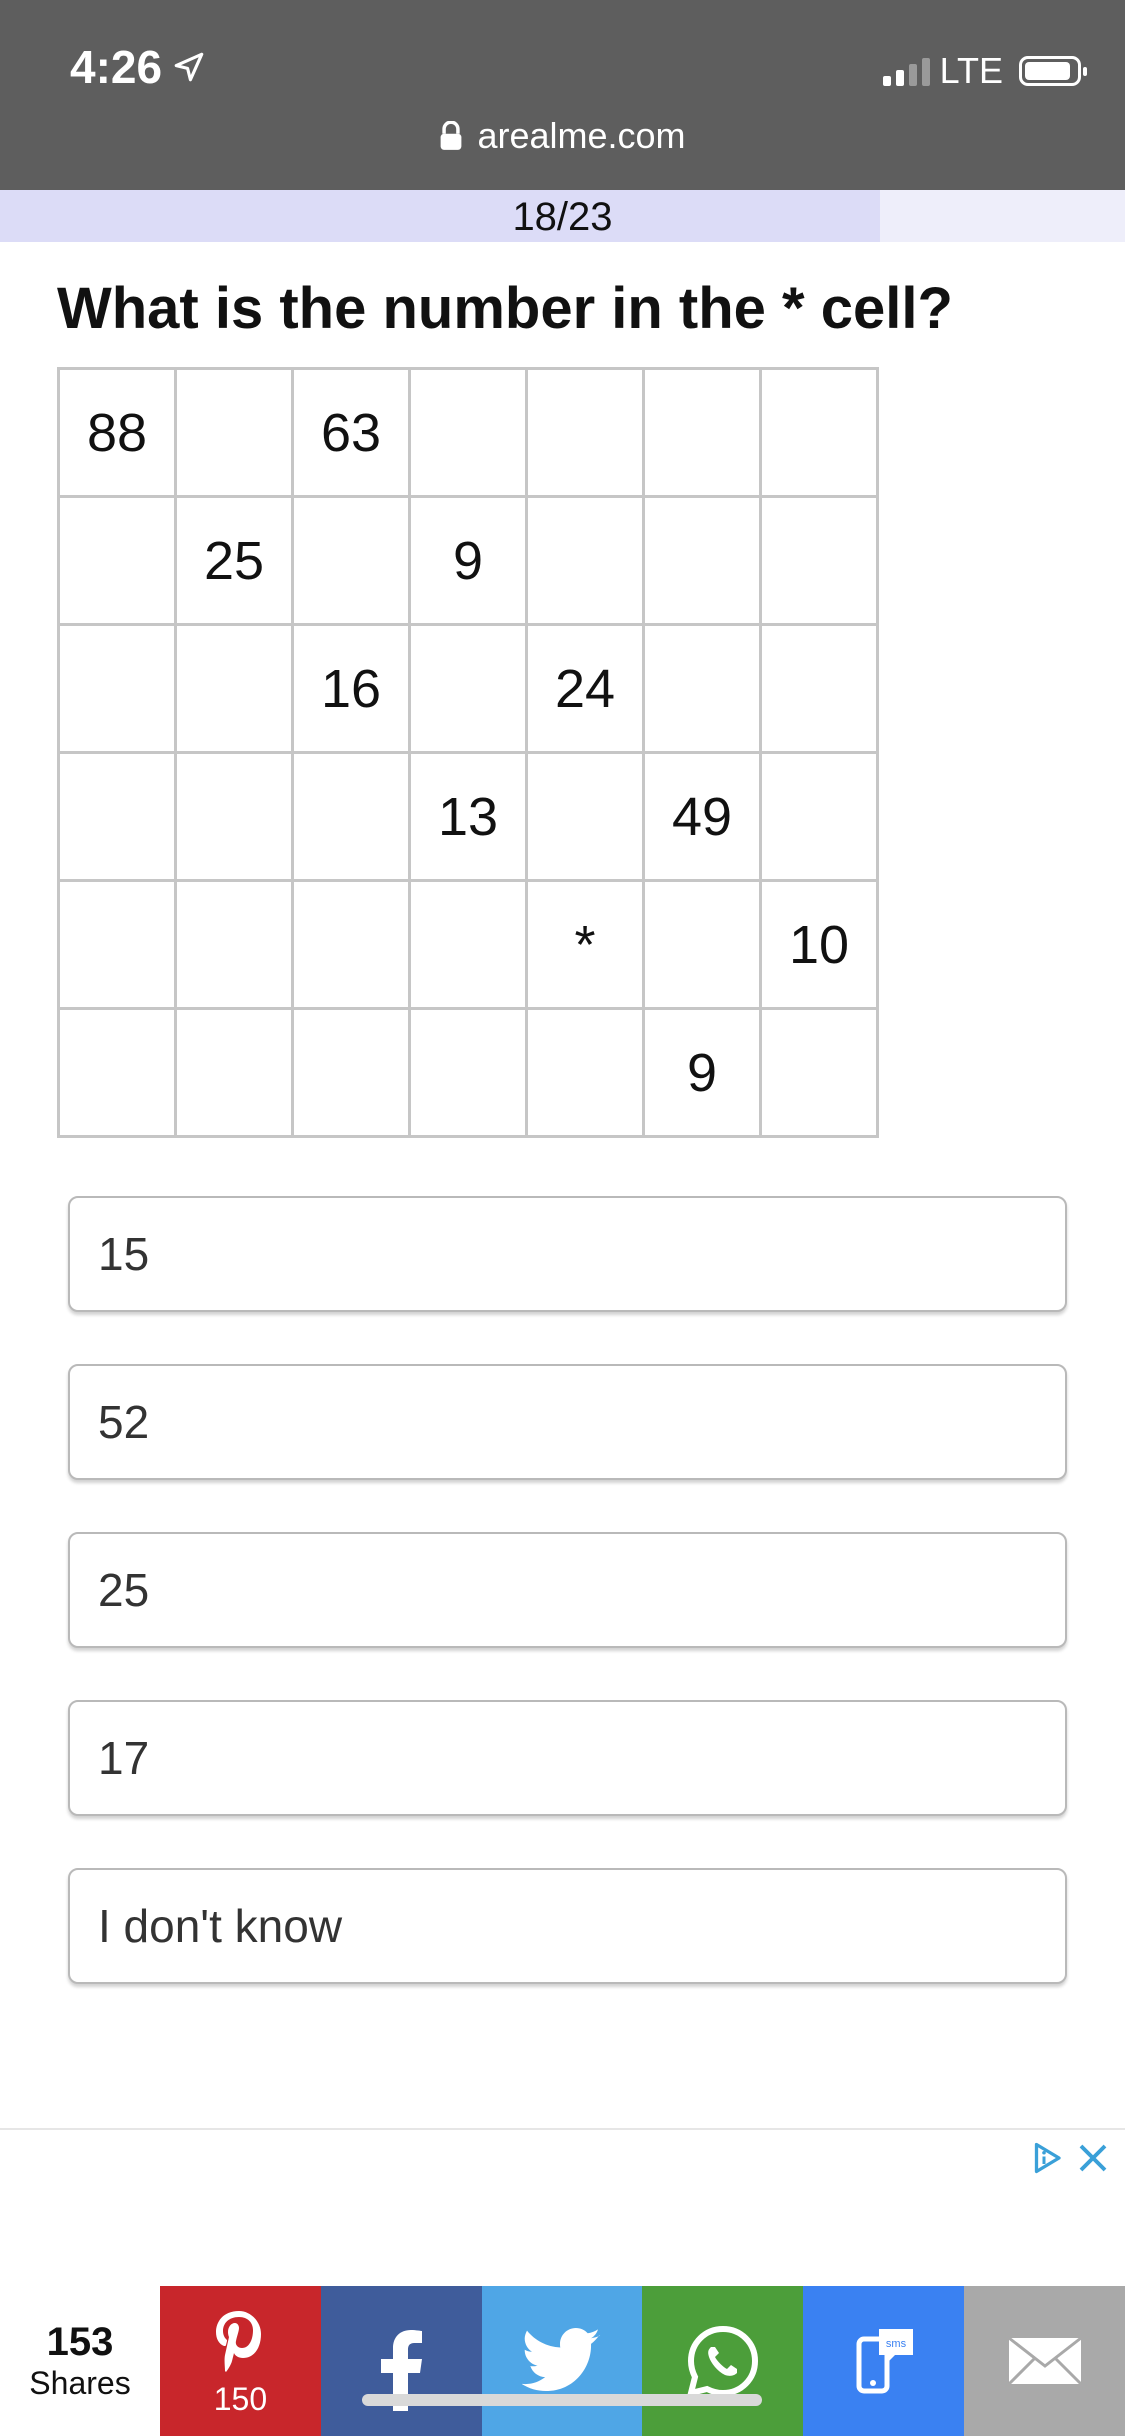  I want to click on twitter-share-button, so click(562, 2361).